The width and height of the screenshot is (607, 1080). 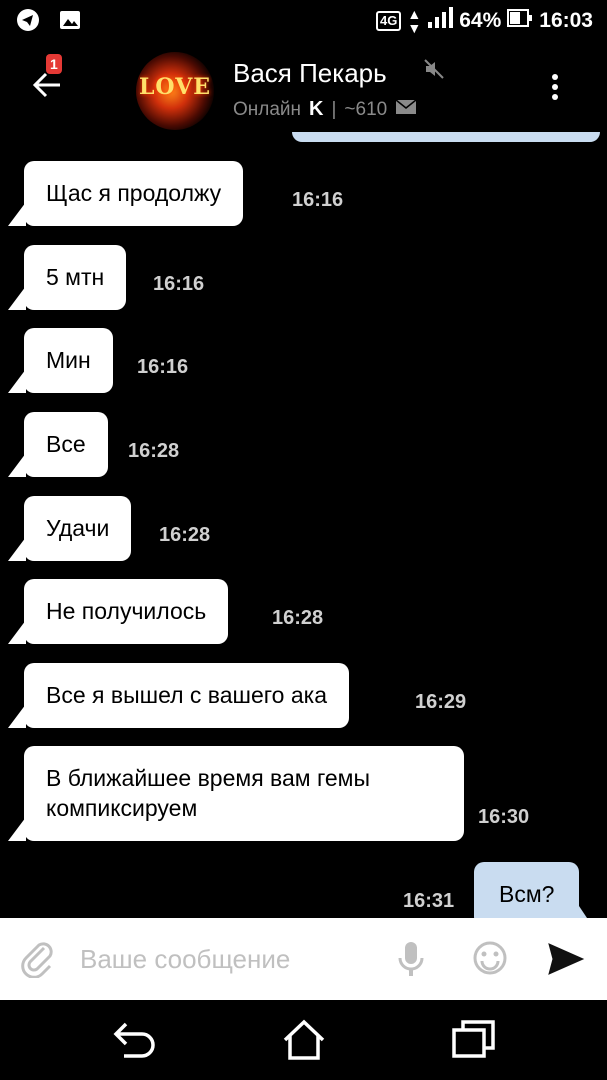 What do you see at coordinates (310, 73) in the screenshot?
I see `contact-name: Вася Пекарь` at bounding box center [310, 73].